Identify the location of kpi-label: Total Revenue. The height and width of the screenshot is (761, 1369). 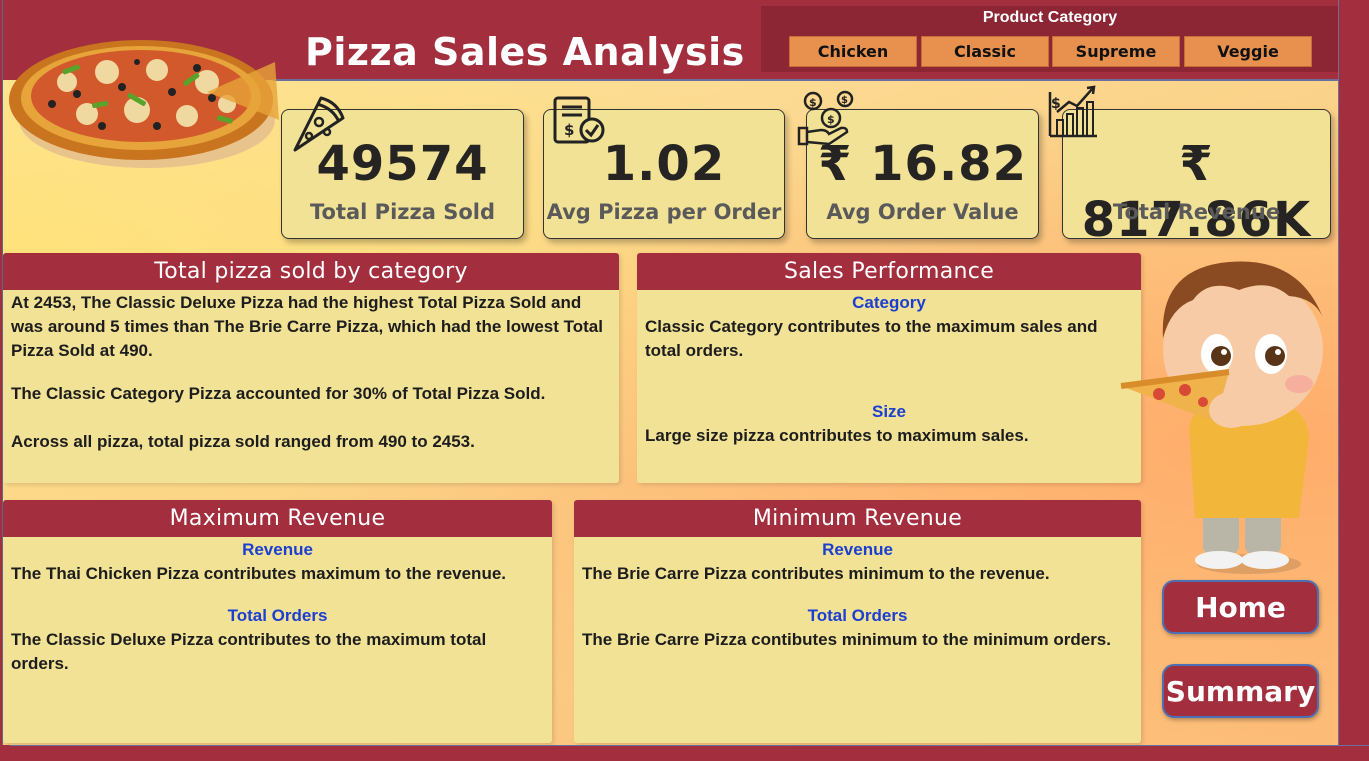
(1196, 212).